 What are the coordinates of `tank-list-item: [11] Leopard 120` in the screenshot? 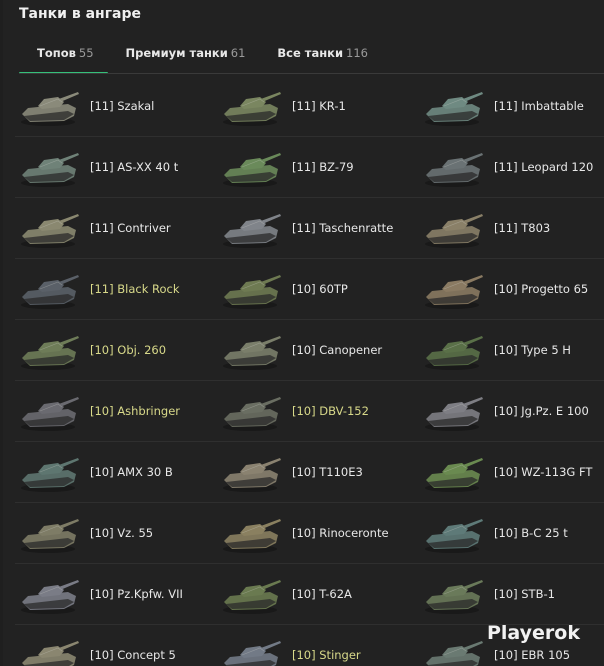 It's located at (511, 167).